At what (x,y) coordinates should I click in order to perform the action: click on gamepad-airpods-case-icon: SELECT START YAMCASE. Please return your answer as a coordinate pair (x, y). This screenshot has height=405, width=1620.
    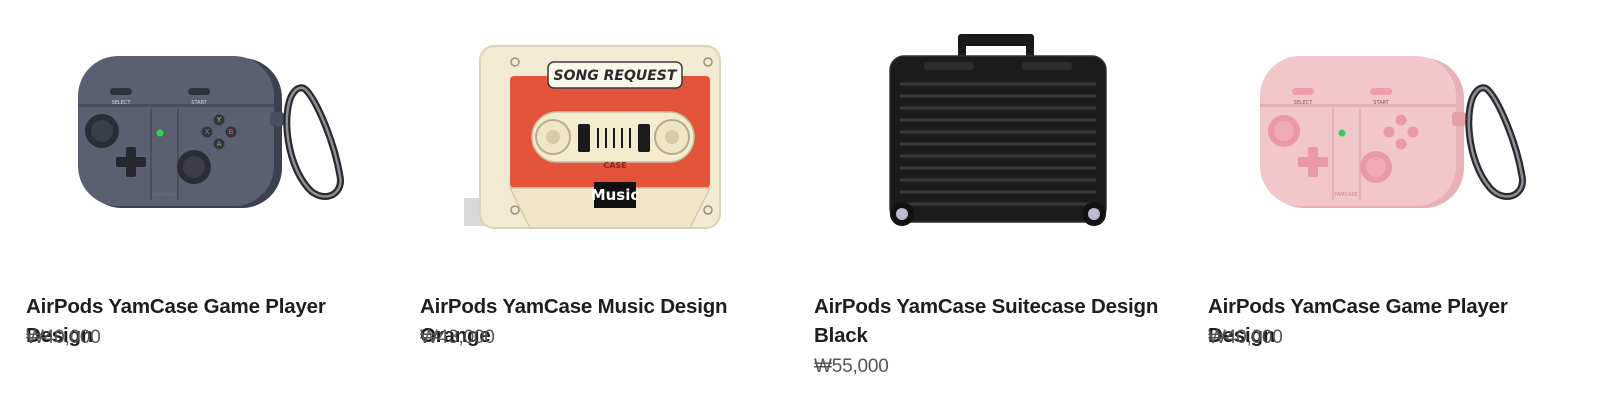
    Looking at the image, I should click on (1393, 132).